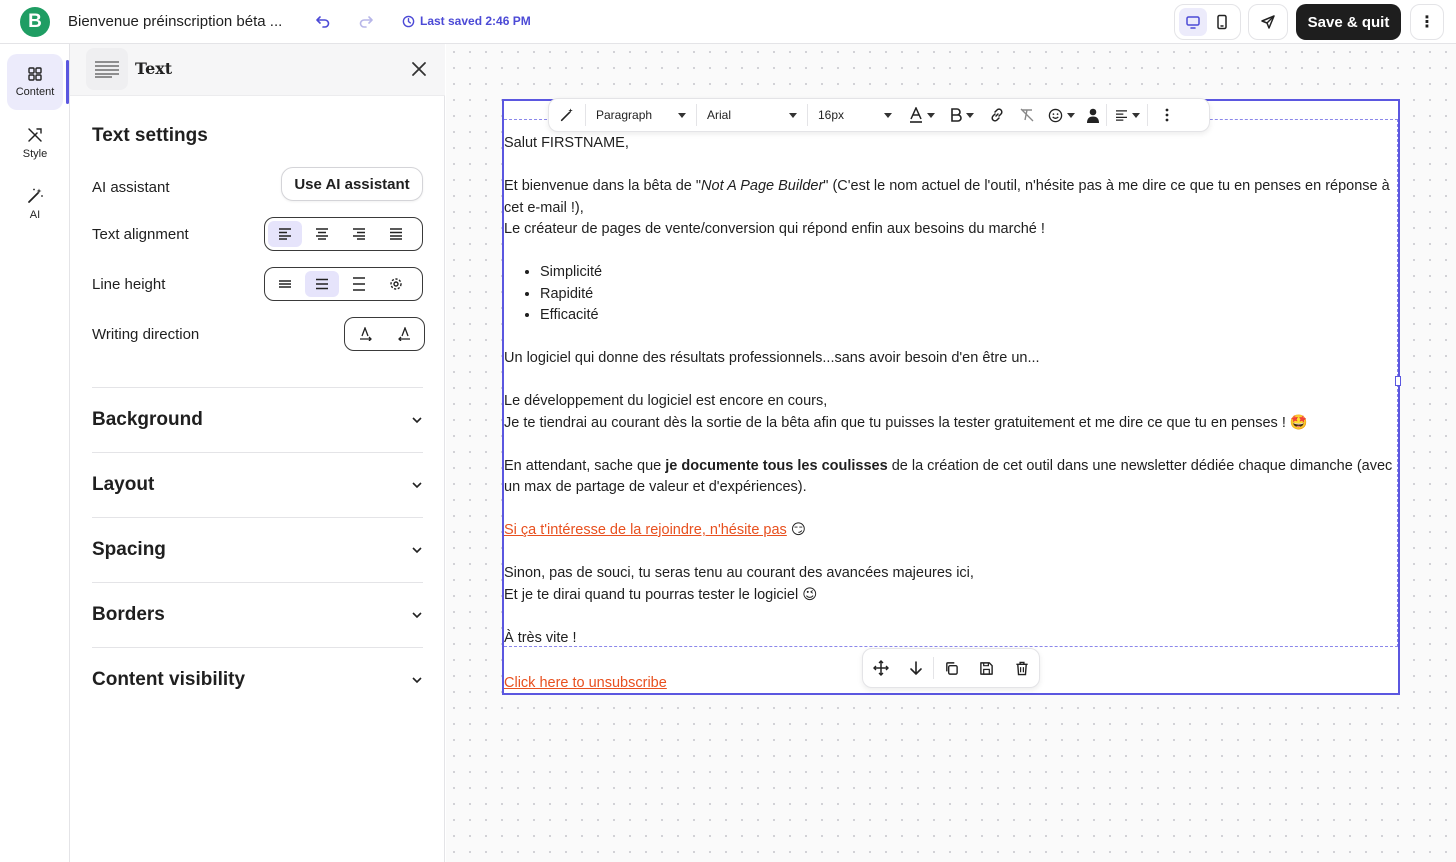  Describe the element at coordinates (922, 115) in the screenshot. I see `text-color-button` at that location.